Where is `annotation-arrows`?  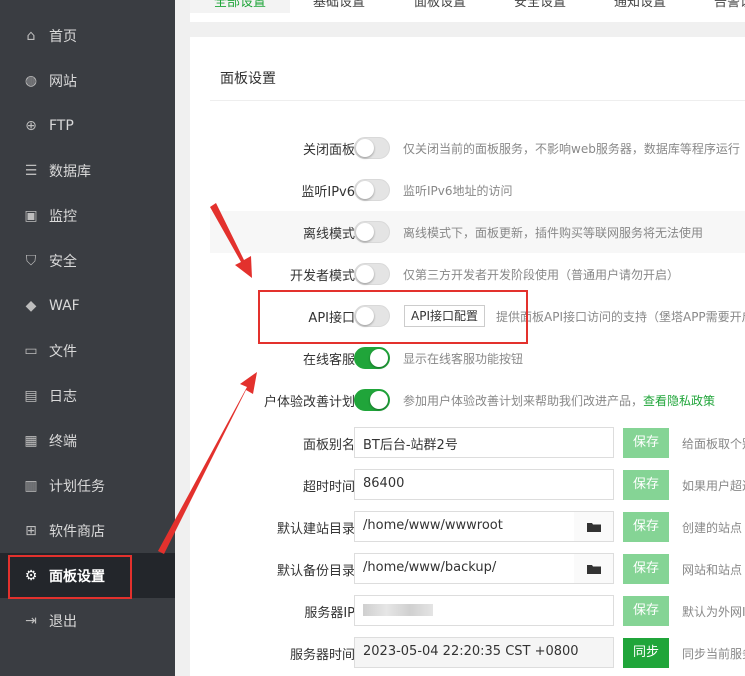
annotation-arrows is located at coordinates (207, 378).